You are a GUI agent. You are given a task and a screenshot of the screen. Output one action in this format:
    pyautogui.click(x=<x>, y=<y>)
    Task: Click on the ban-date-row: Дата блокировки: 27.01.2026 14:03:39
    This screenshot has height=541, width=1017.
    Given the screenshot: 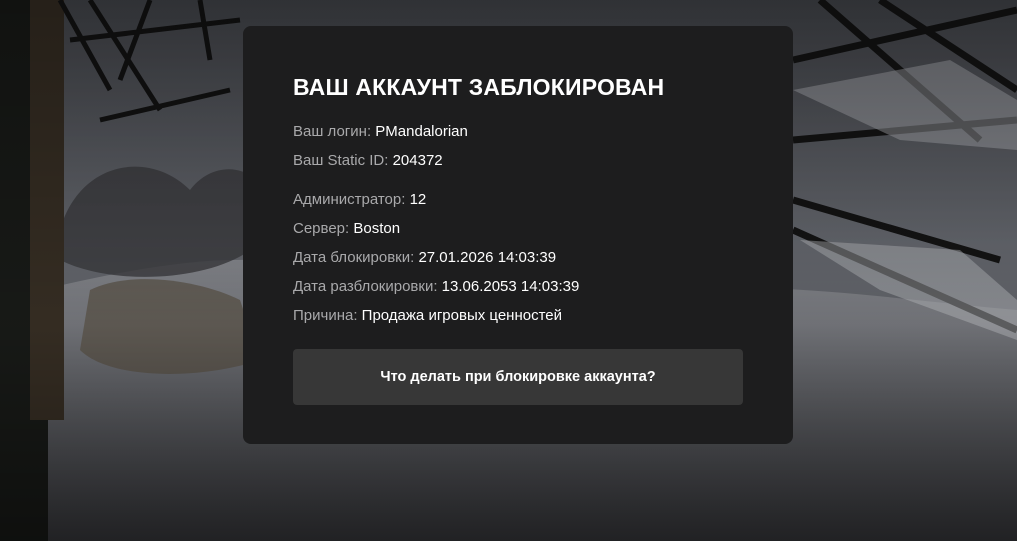 What is the action you would take?
    pyautogui.click(x=518, y=262)
    